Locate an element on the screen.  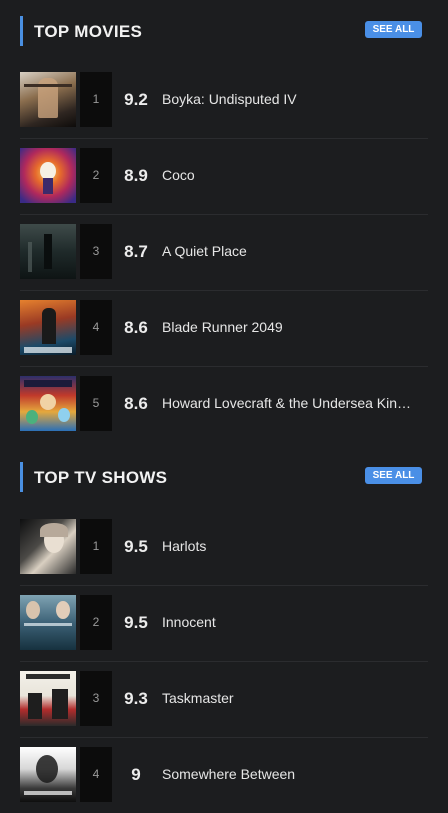
movies-see-all-button: SEE ALL is located at coordinates (393, 29).